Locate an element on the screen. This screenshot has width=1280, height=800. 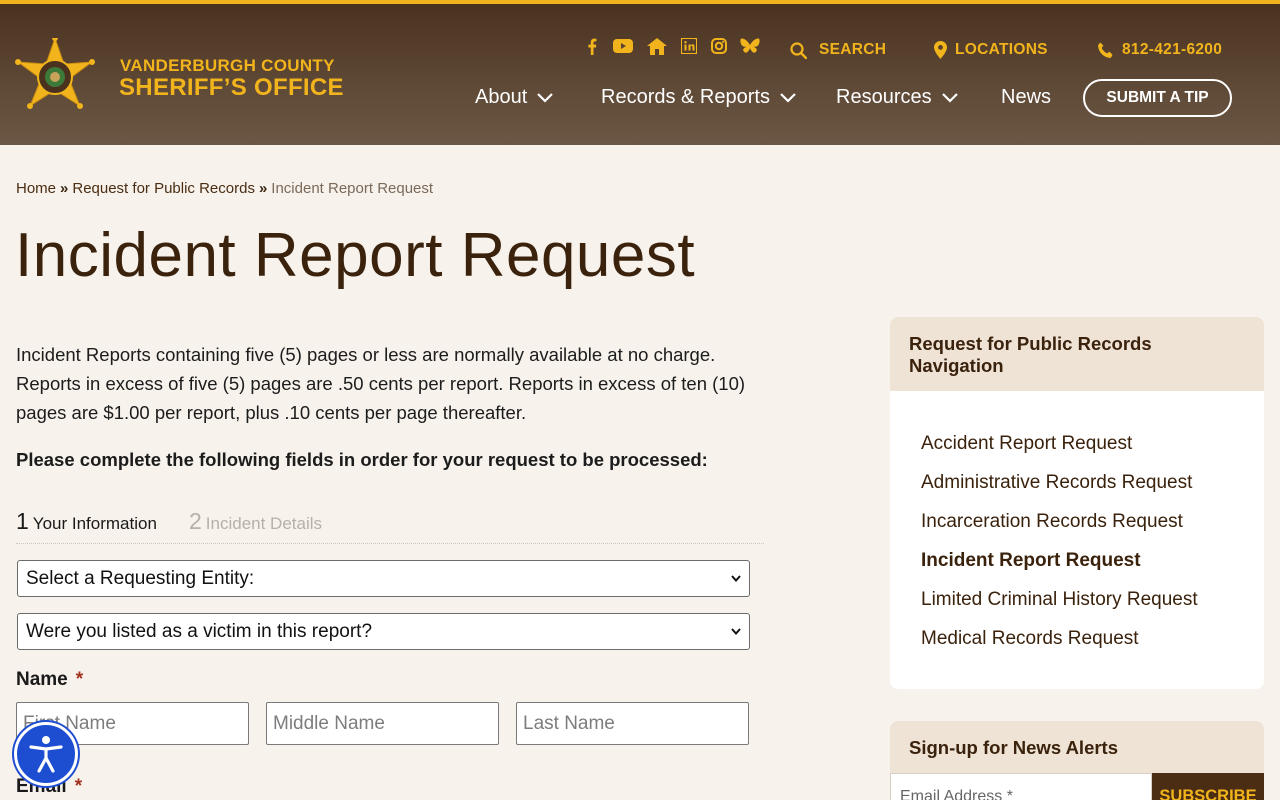
page-title: Incident Report Request is located at coordinates (355, 255).